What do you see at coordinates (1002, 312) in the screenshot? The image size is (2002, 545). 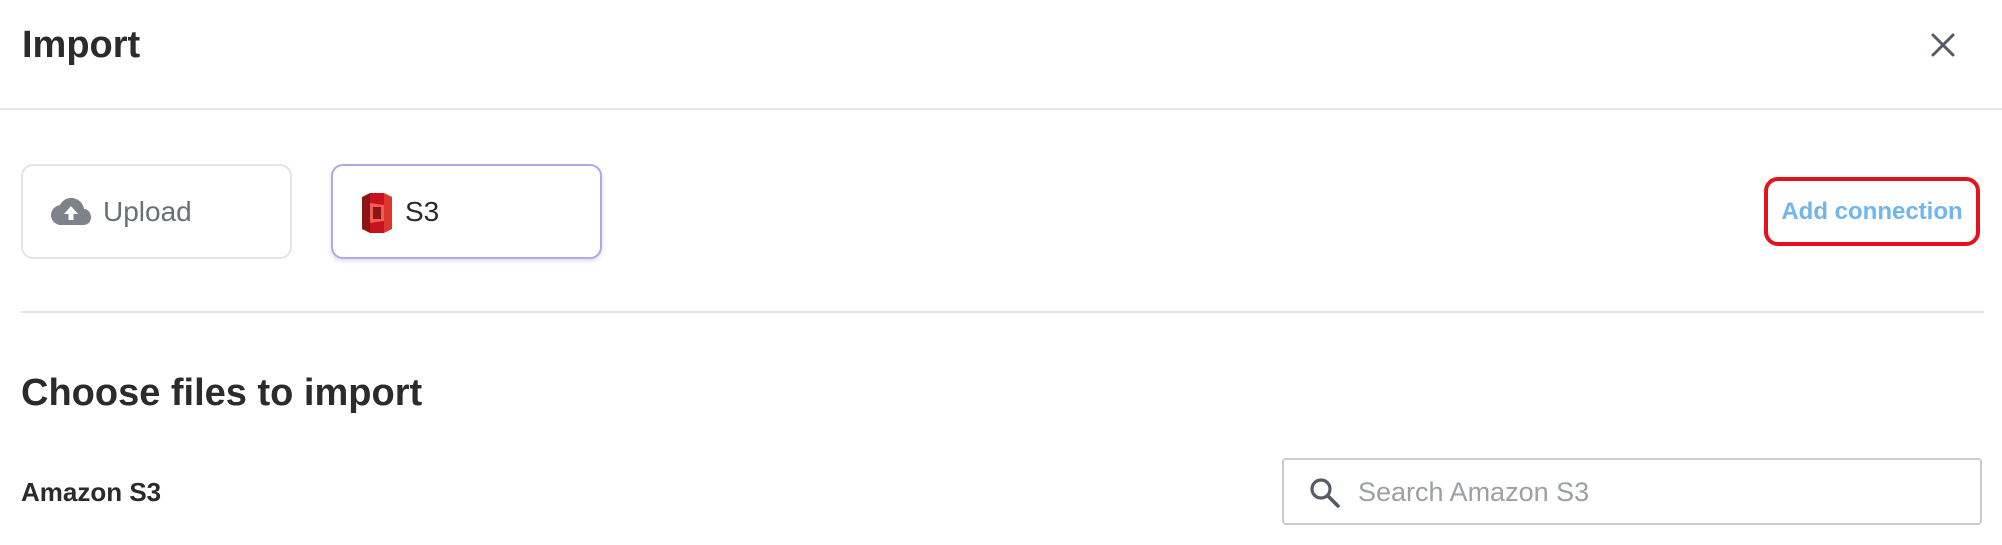 I see `section-divider` at bounding box center [1002, 312].